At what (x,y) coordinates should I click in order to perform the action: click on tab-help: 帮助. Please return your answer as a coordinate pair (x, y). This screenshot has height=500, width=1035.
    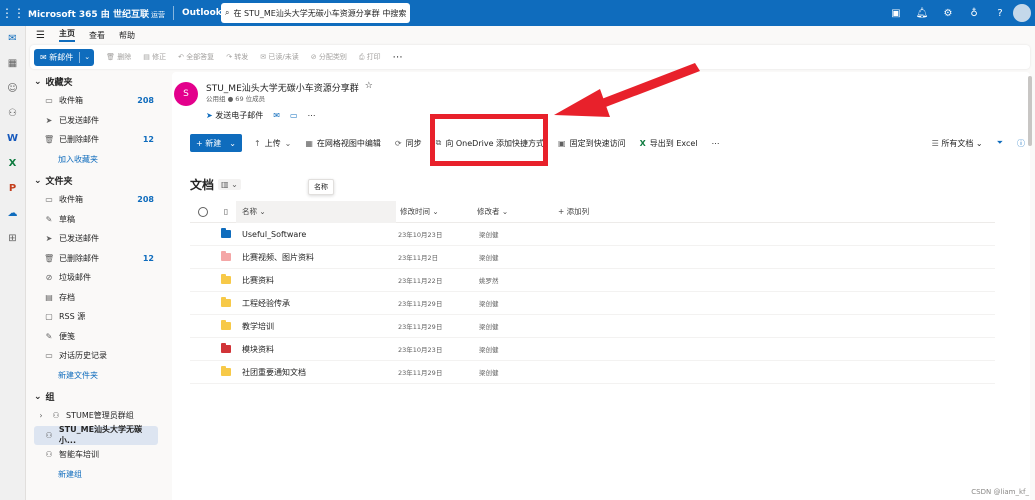
    Looking at the image, I should click on (127, 35).